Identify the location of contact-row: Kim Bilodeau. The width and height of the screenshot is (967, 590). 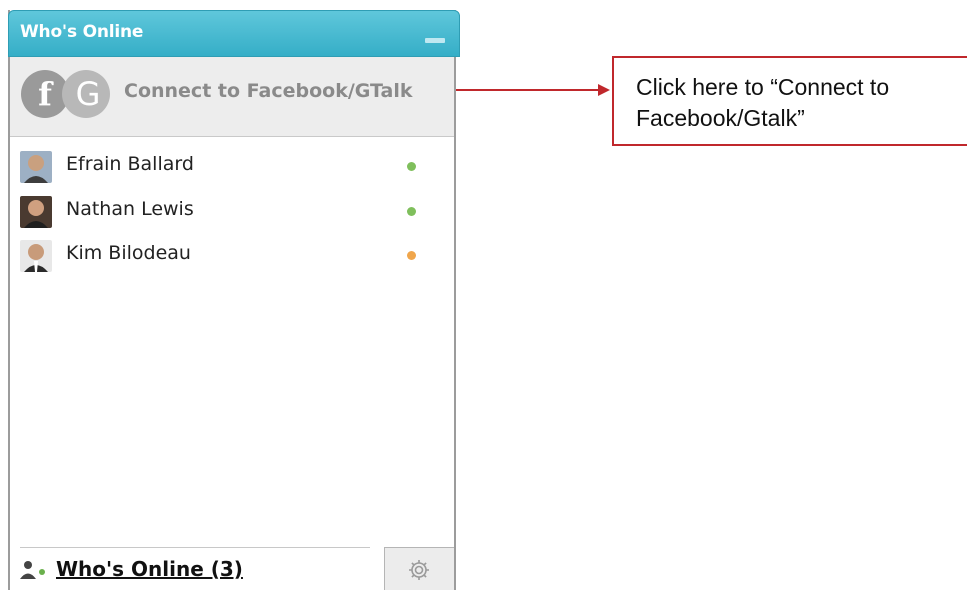
(232, 256).